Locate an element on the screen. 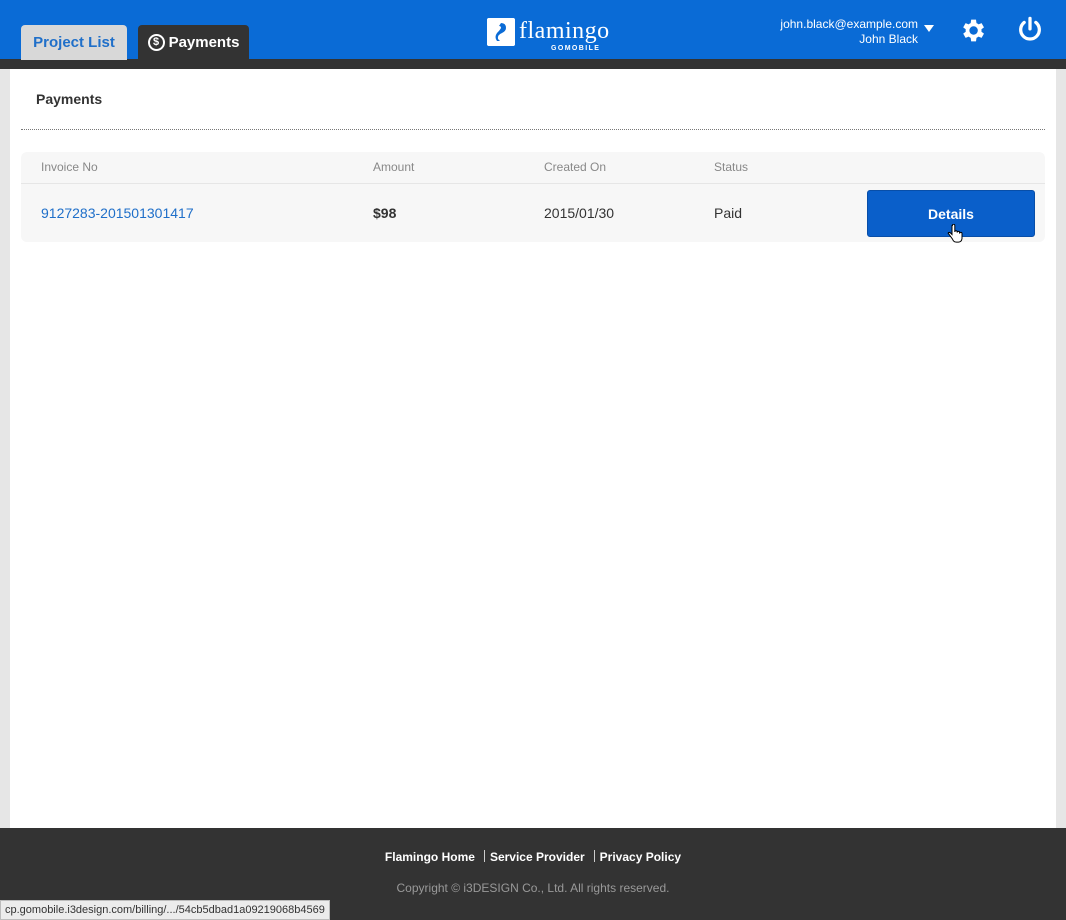 This screenshot has height=920, width=1066. column-header-amount: Amount is located at coordinates (394, 167).